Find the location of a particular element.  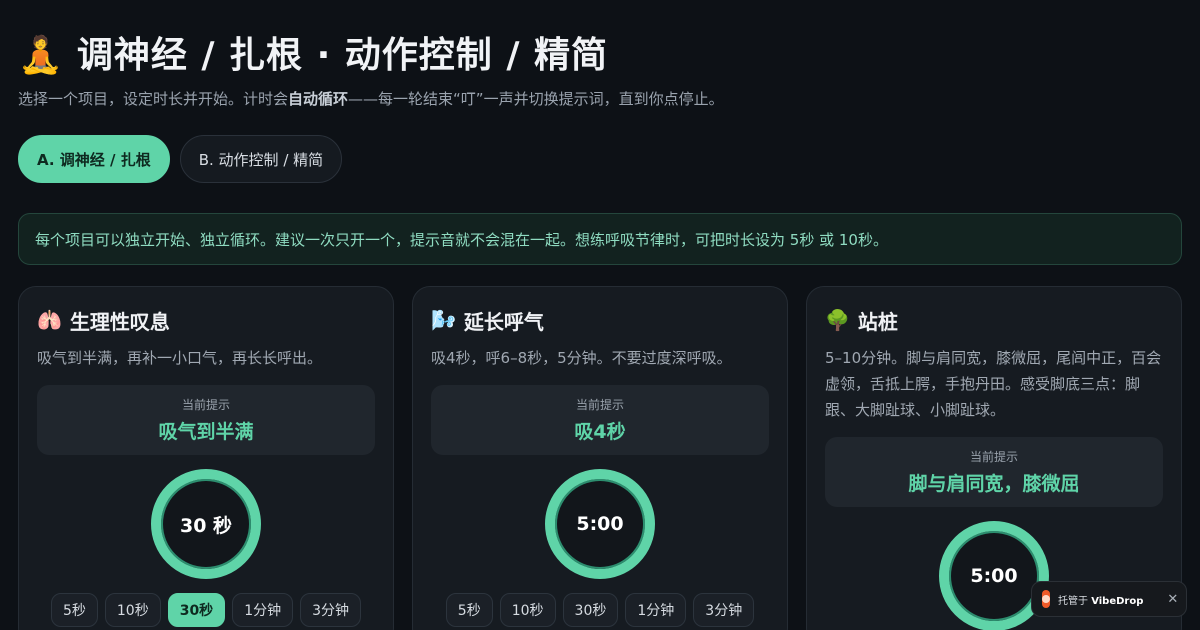

prompt-text: 吸4秒 is located at coordinates (600, 432).